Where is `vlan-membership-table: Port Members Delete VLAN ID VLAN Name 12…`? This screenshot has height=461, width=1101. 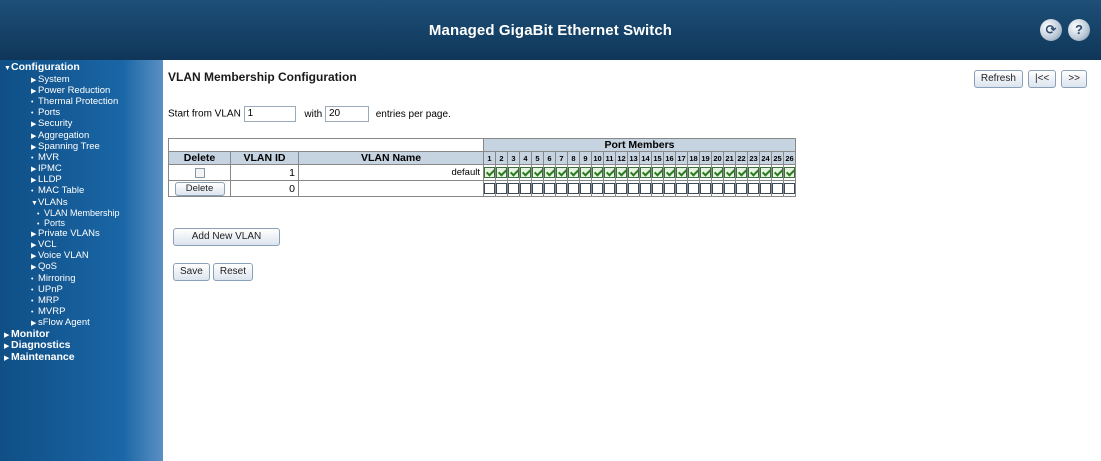
vlan-membership-table: Port Members Delete VLAN ID VLAN Name 12… is located at coordinates (482, 167).